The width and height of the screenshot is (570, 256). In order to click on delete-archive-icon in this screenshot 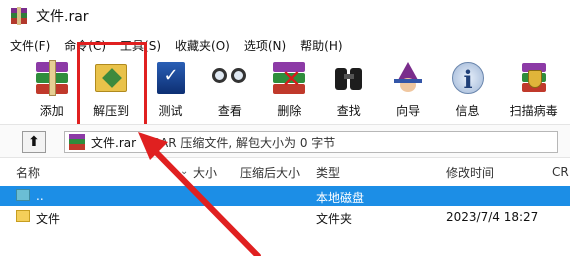, I will do `click(289, 78)`.